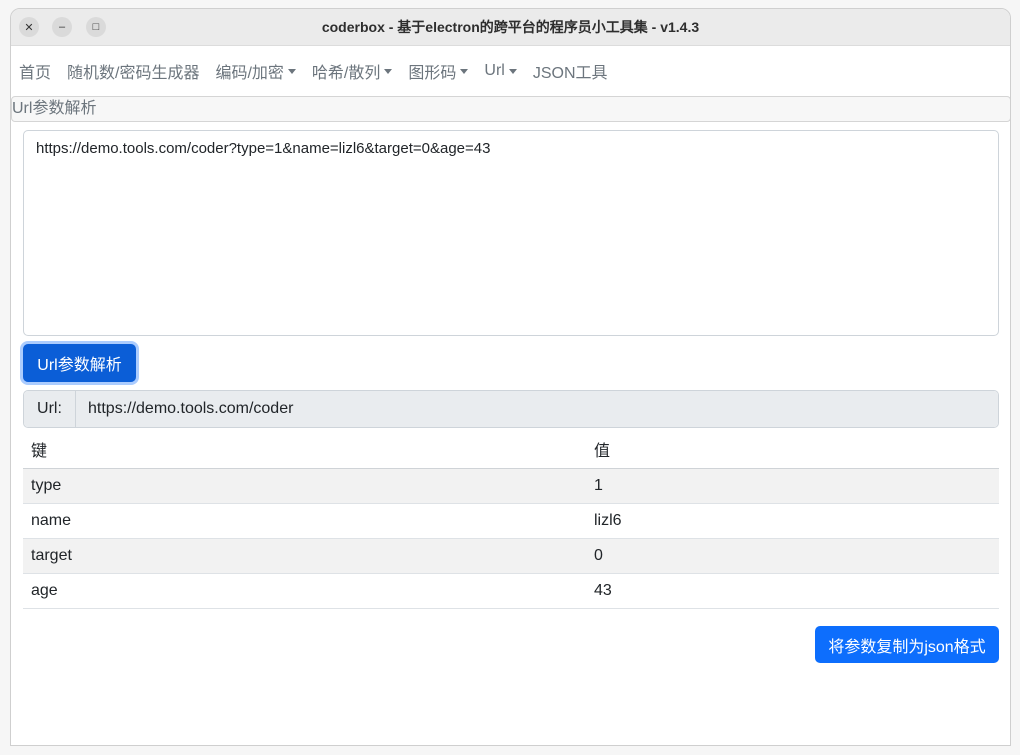  What do you see at coordinates (792, 591) in the screenshot?
I see `param-value: 43` at bounding box center [792, 591].